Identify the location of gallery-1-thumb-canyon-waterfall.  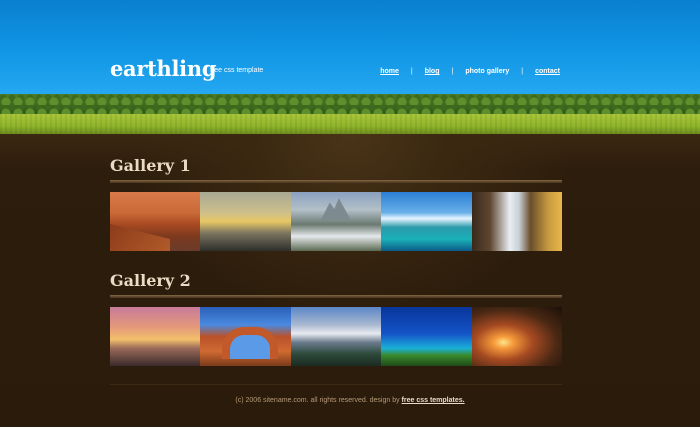
(516, 221).